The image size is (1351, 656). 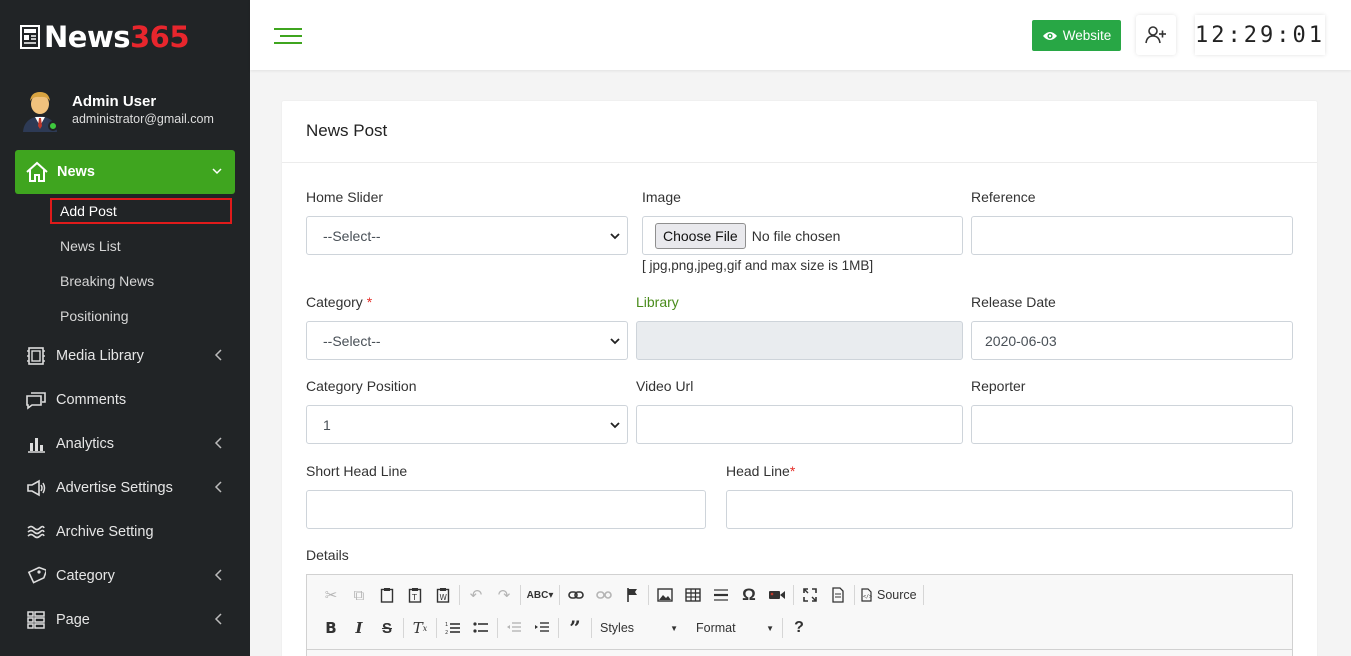 What do you see at coordinates (749, 595) in the screenshot?
I see `special-char-icon: Ω` at bounding box center [749, 595].